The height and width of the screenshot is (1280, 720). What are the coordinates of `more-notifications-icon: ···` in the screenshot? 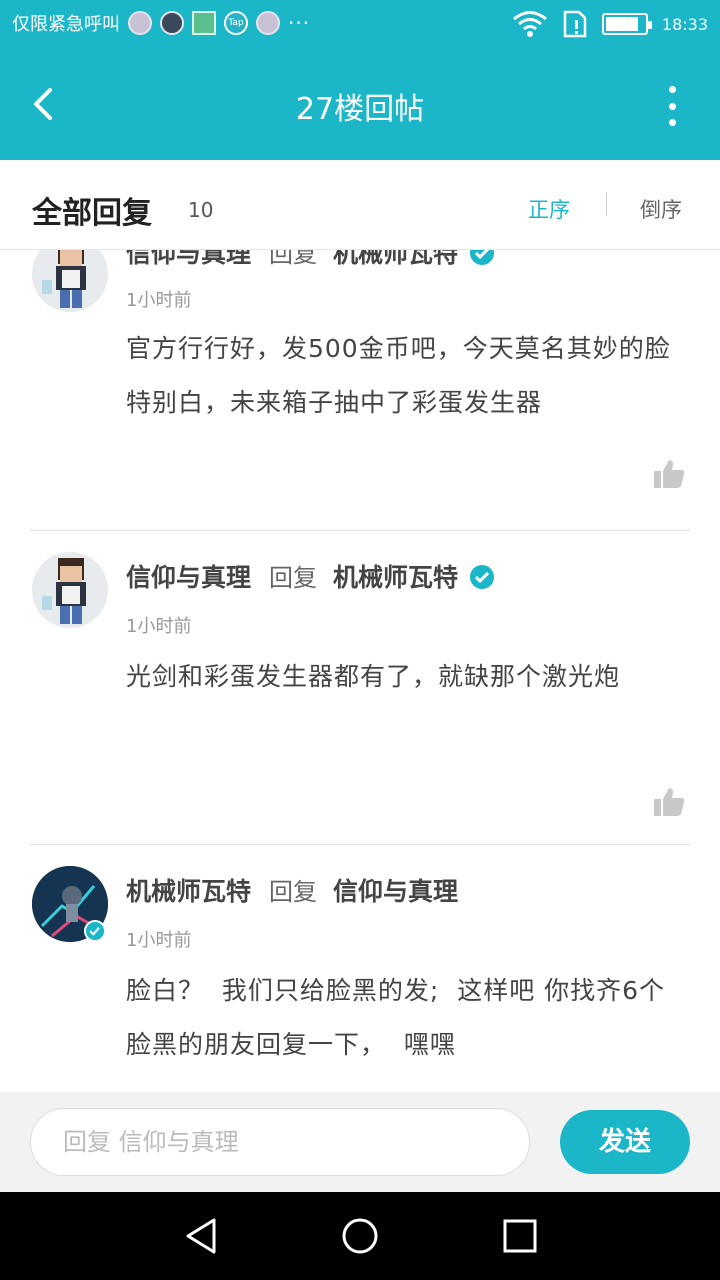 It's located at (299, 23).